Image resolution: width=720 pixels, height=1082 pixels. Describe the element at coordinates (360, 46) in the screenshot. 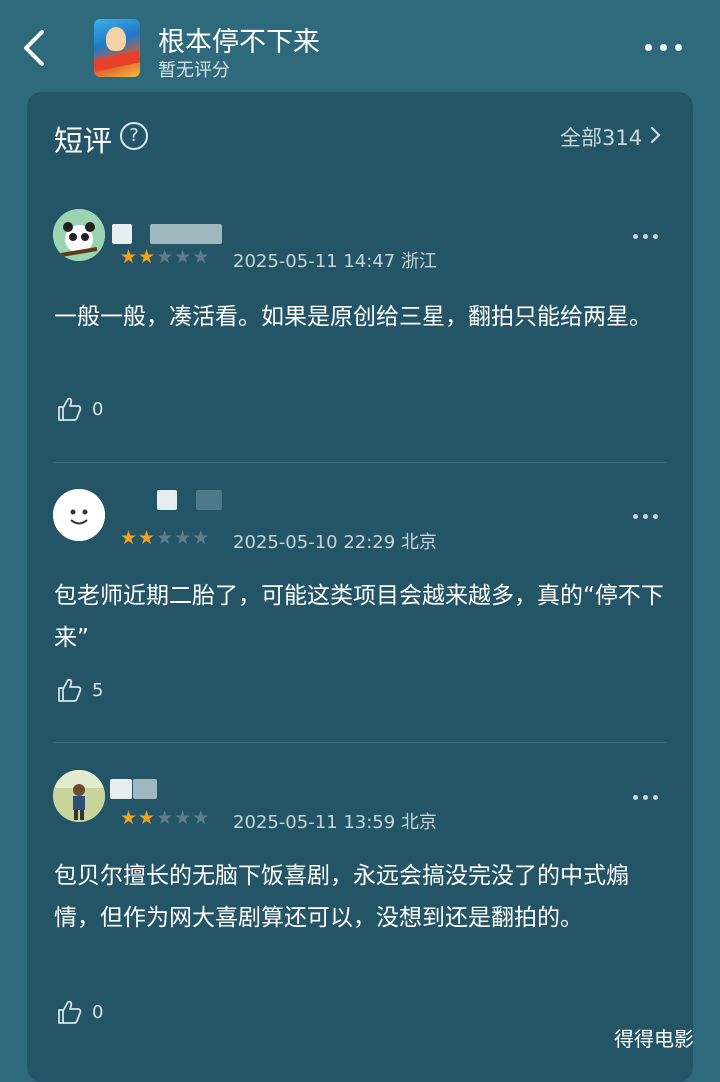

I see `top-bar: 根本停不下来 暂无评分` at that location.